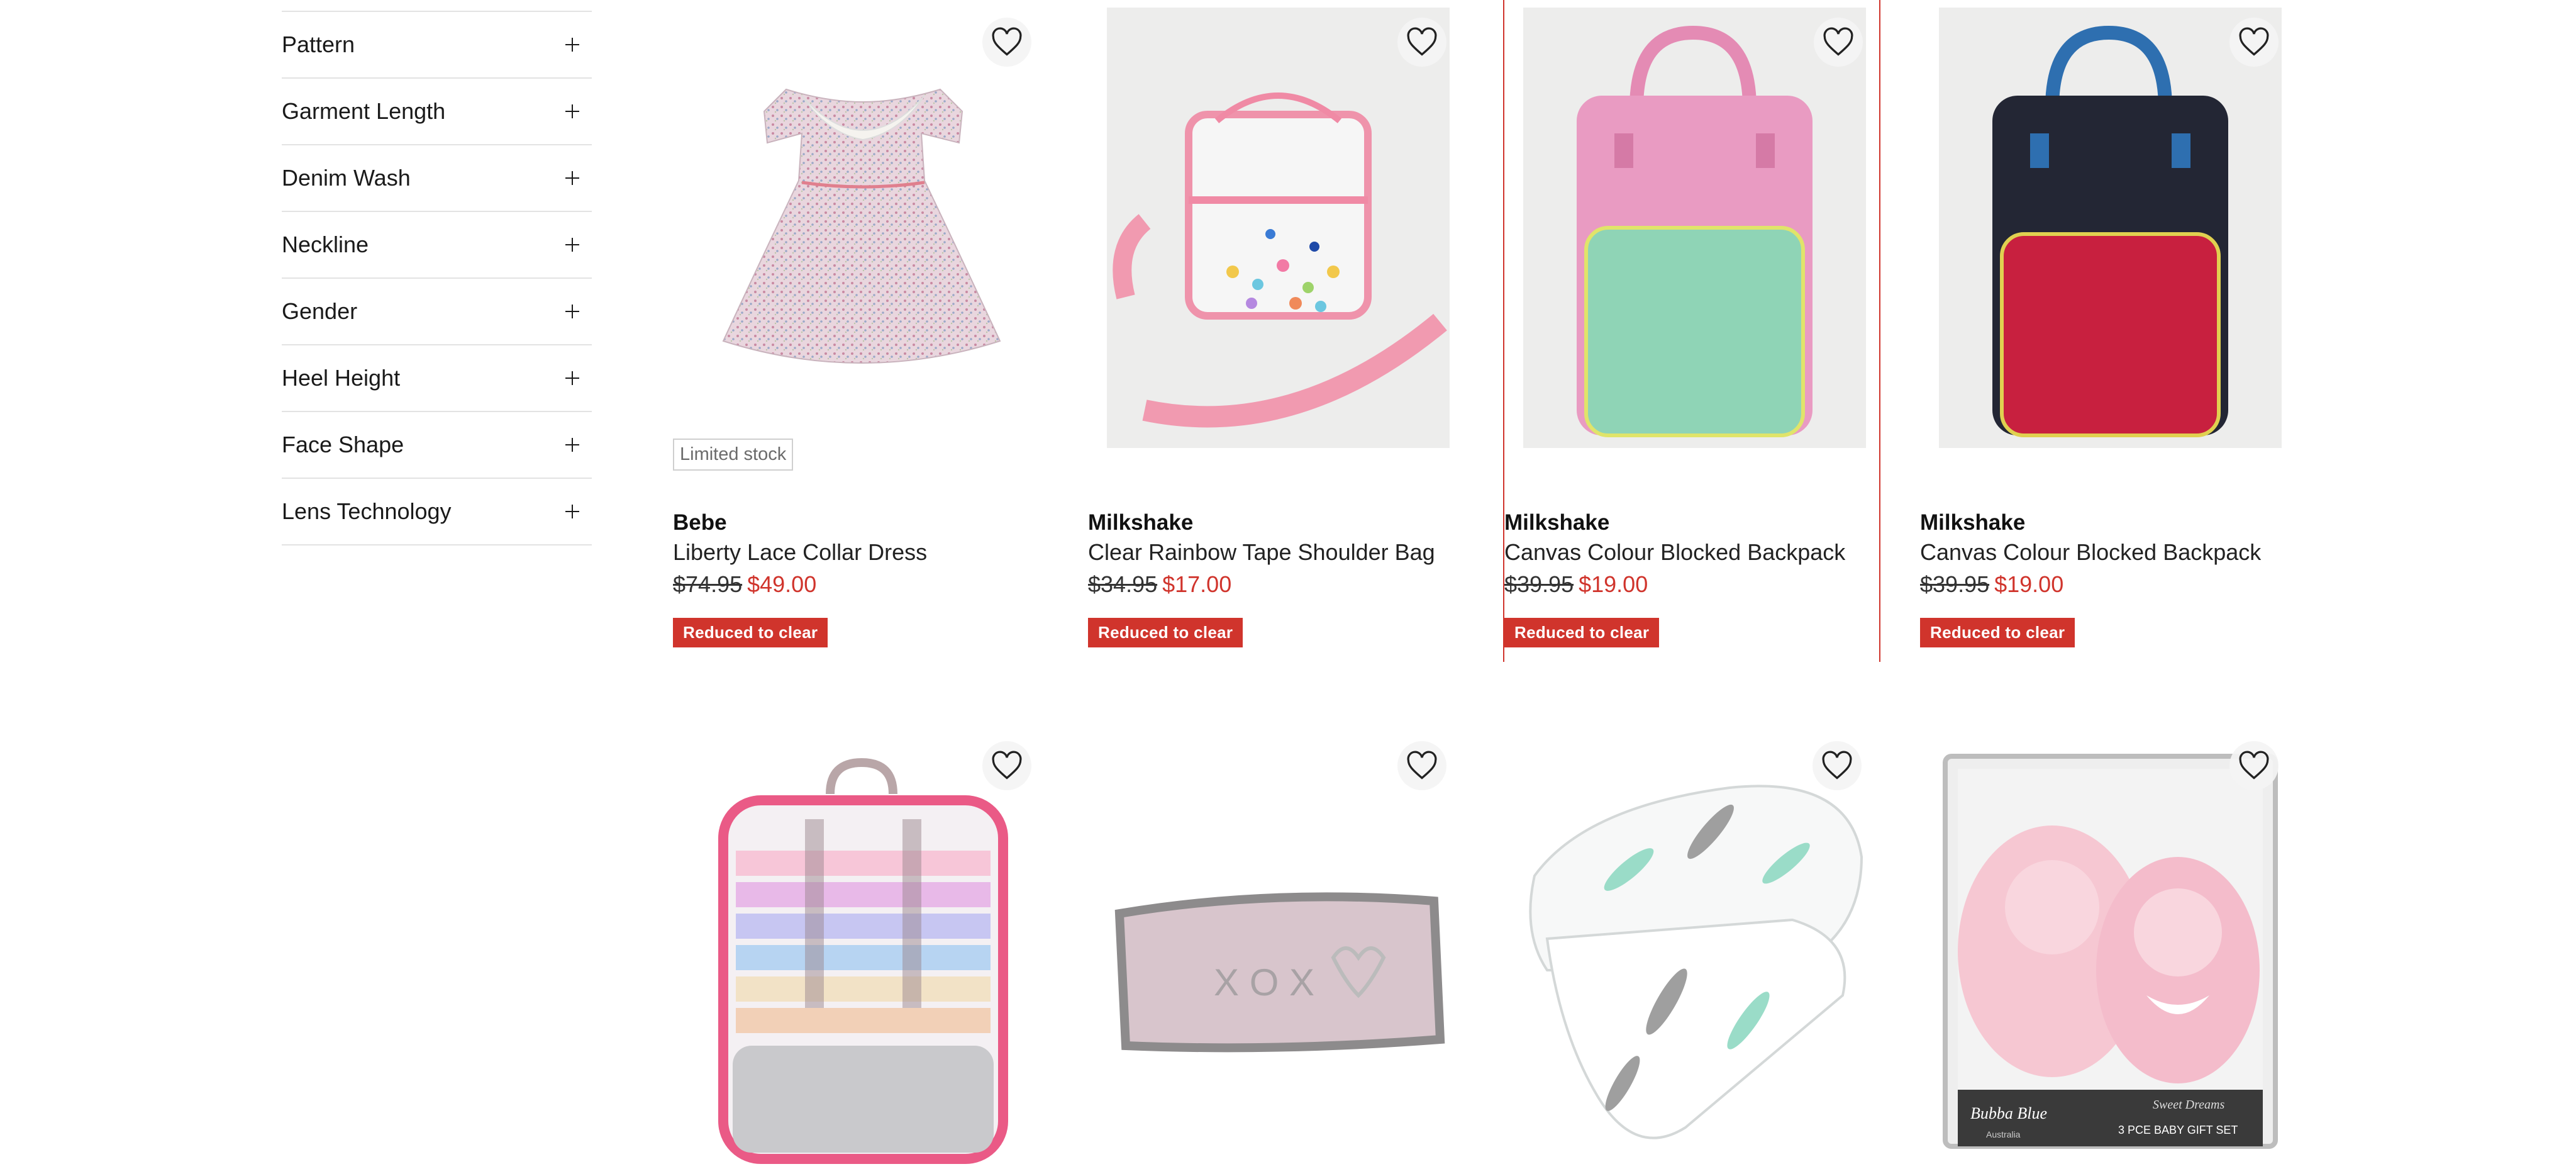 This screenshot has width=2576, height=1169. Describe the element at coordinates (437, 178) in the screenshot. I see `filter-denim-wash: Denim Wash` at that location.